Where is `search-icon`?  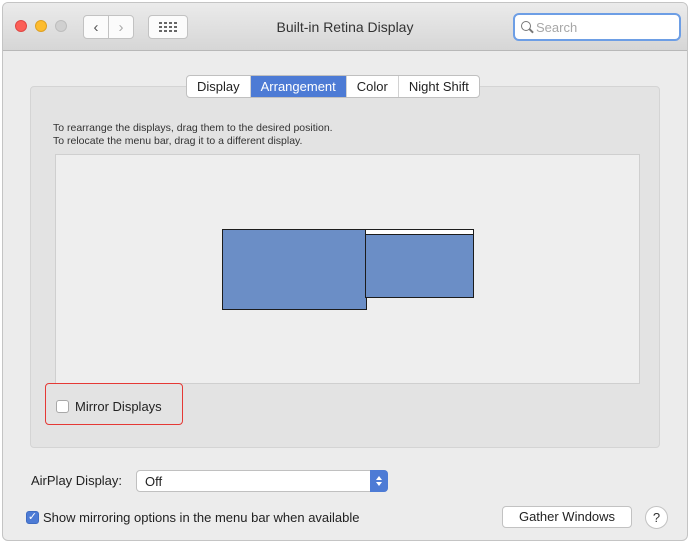
search-icon is located at coordinates (527, 27).